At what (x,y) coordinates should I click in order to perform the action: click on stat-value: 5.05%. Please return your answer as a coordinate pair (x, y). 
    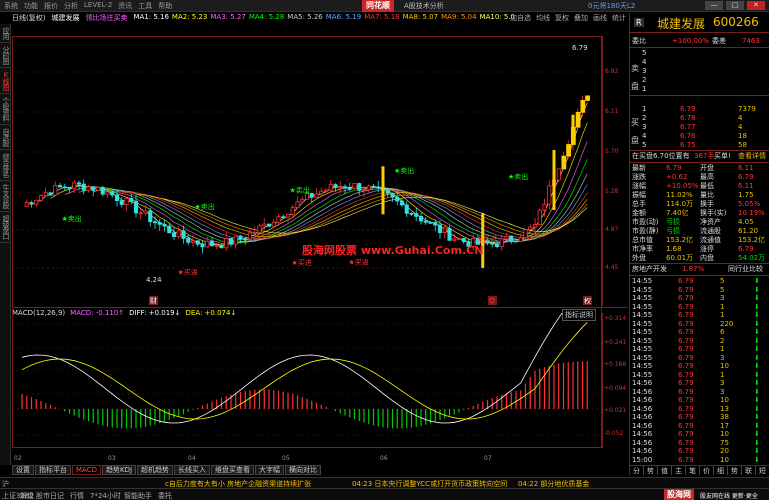
    Looking at the image, I should click on (749, 204).